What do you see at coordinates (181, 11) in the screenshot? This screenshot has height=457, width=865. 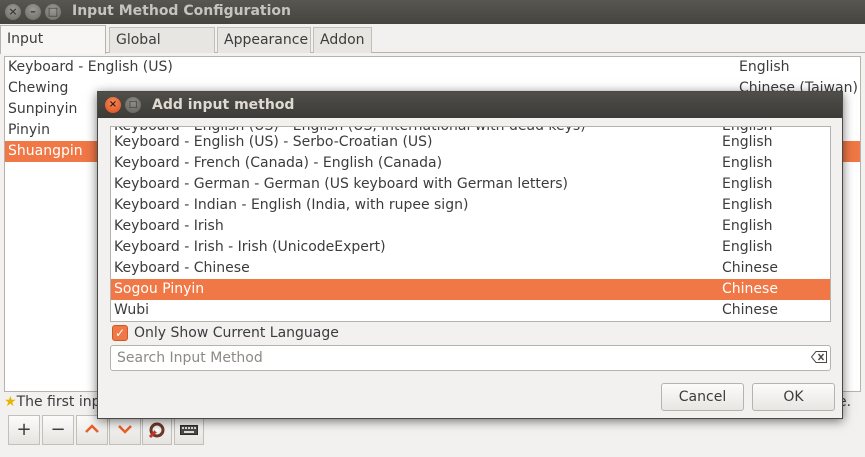 I see `window-title: Input Method Configuration` at bounding box center [181, 11].